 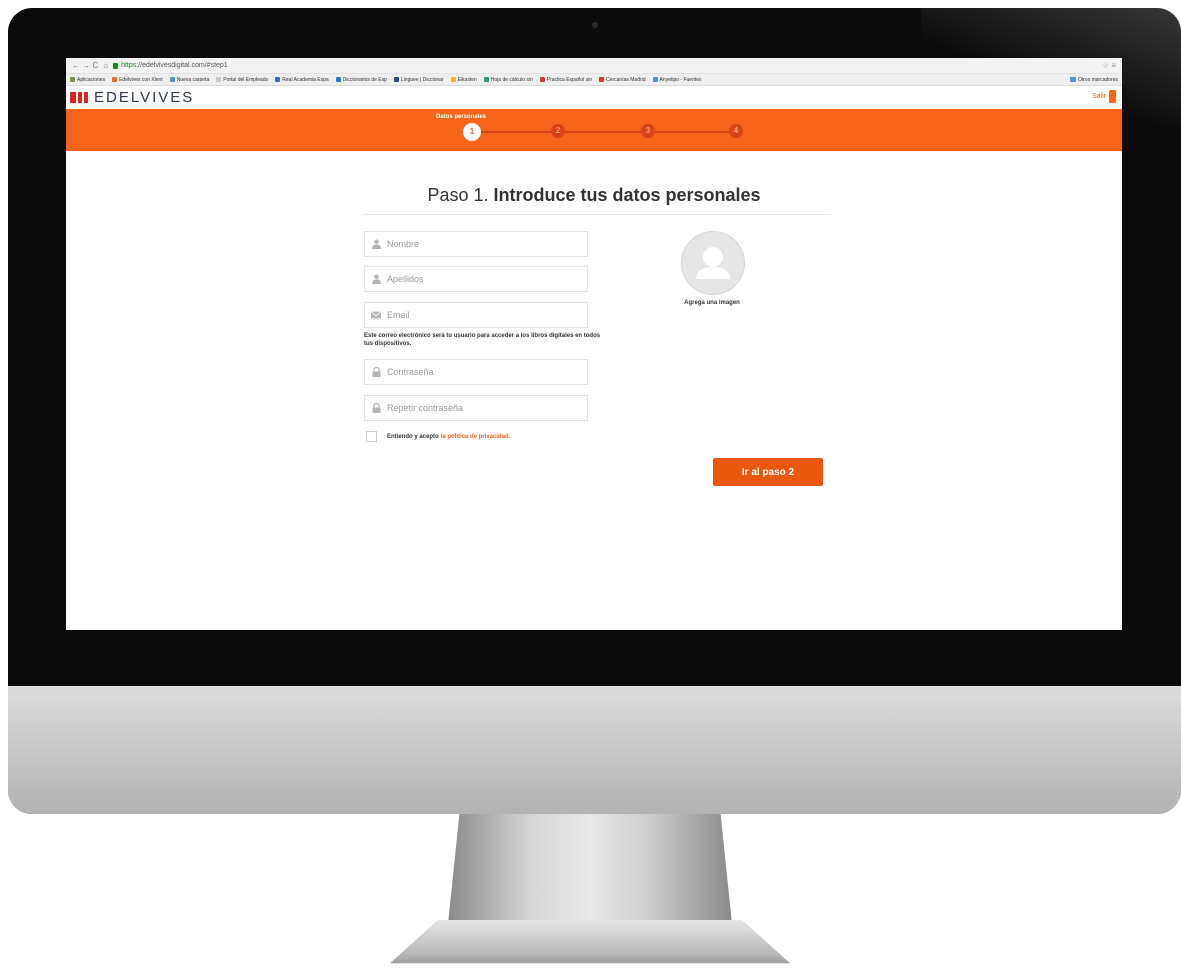 I want to click on edelvives-logo: EDELVIVES, so click(x=132, y=97).